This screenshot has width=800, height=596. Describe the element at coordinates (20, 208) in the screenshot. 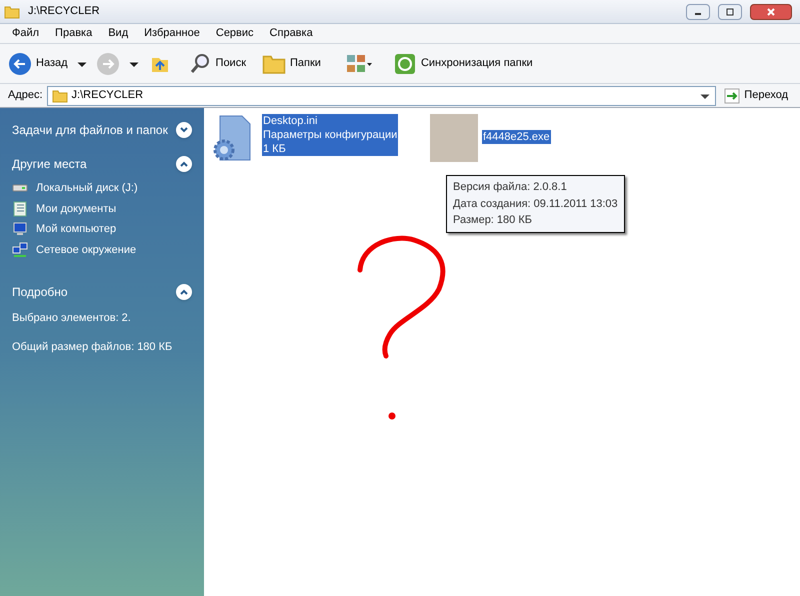

I see `document-icon` at that location.